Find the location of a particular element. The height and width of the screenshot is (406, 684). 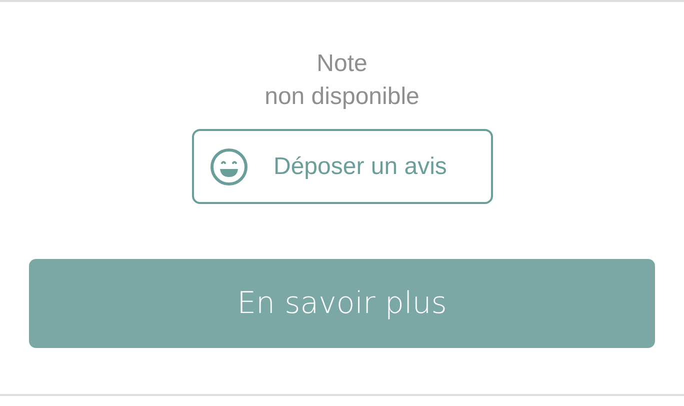

rating-text: Note is located at coordinates (342, 64).